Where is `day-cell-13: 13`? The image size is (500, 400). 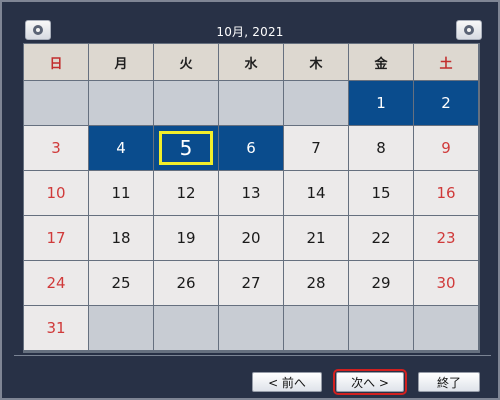 day-cell-13: 13 is located at coordinates (251, 193).